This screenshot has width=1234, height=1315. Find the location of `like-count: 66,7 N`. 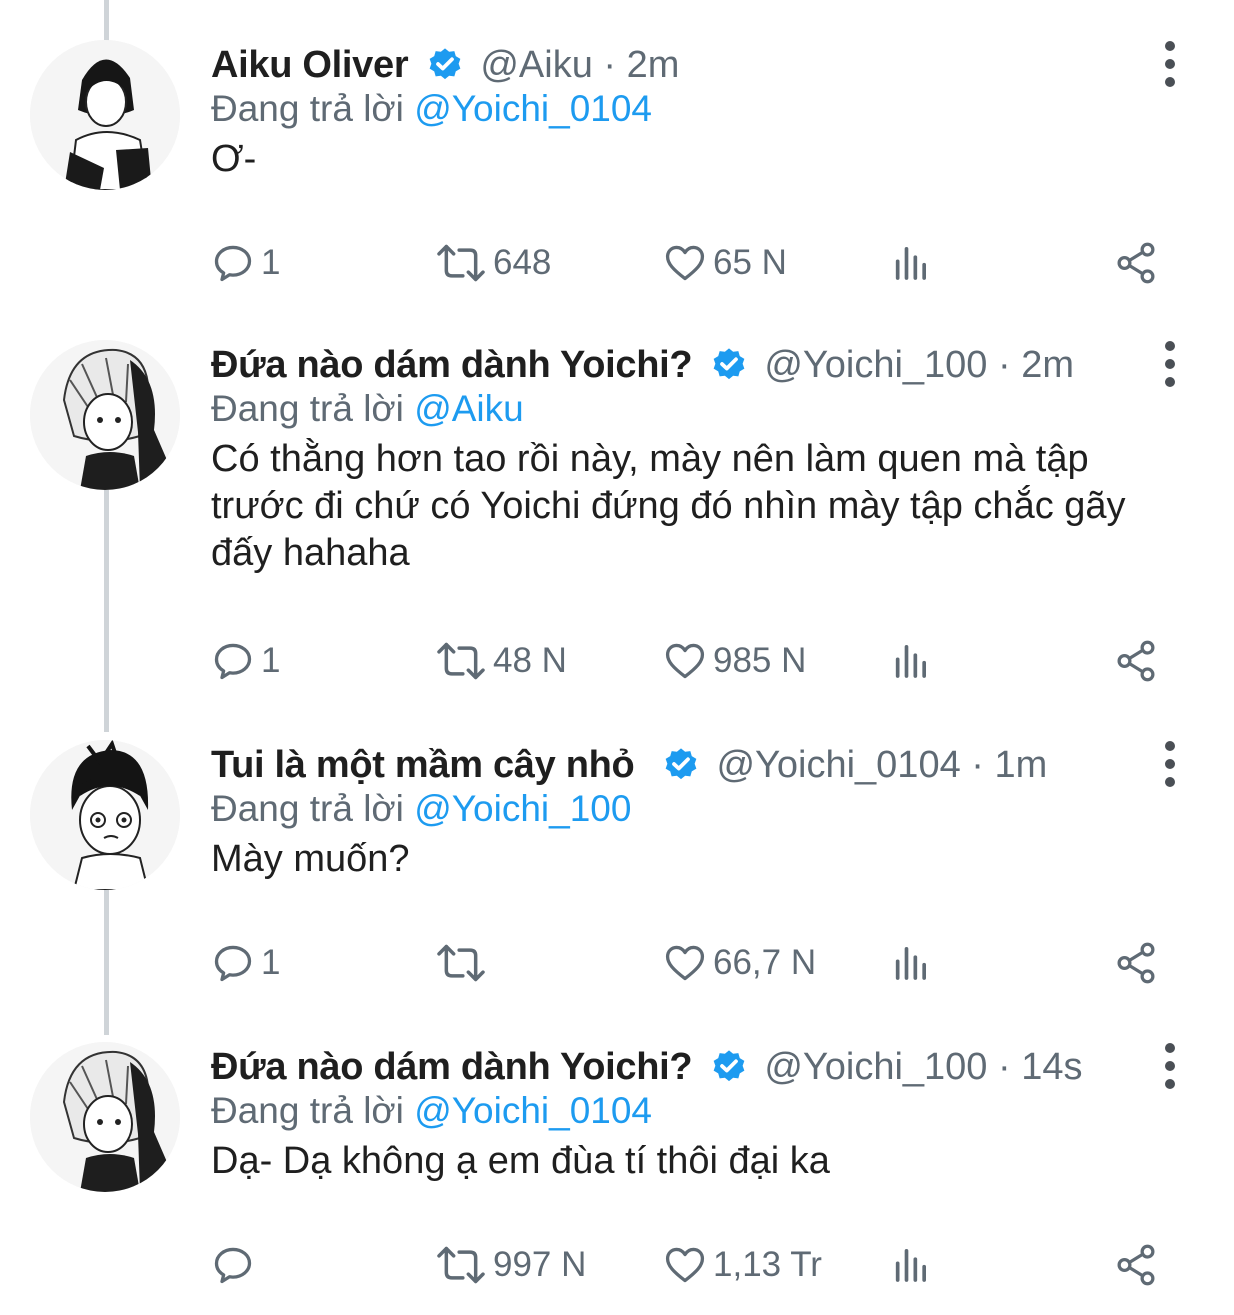

like-count: 66,7 N is located at coordinates (765, 962).